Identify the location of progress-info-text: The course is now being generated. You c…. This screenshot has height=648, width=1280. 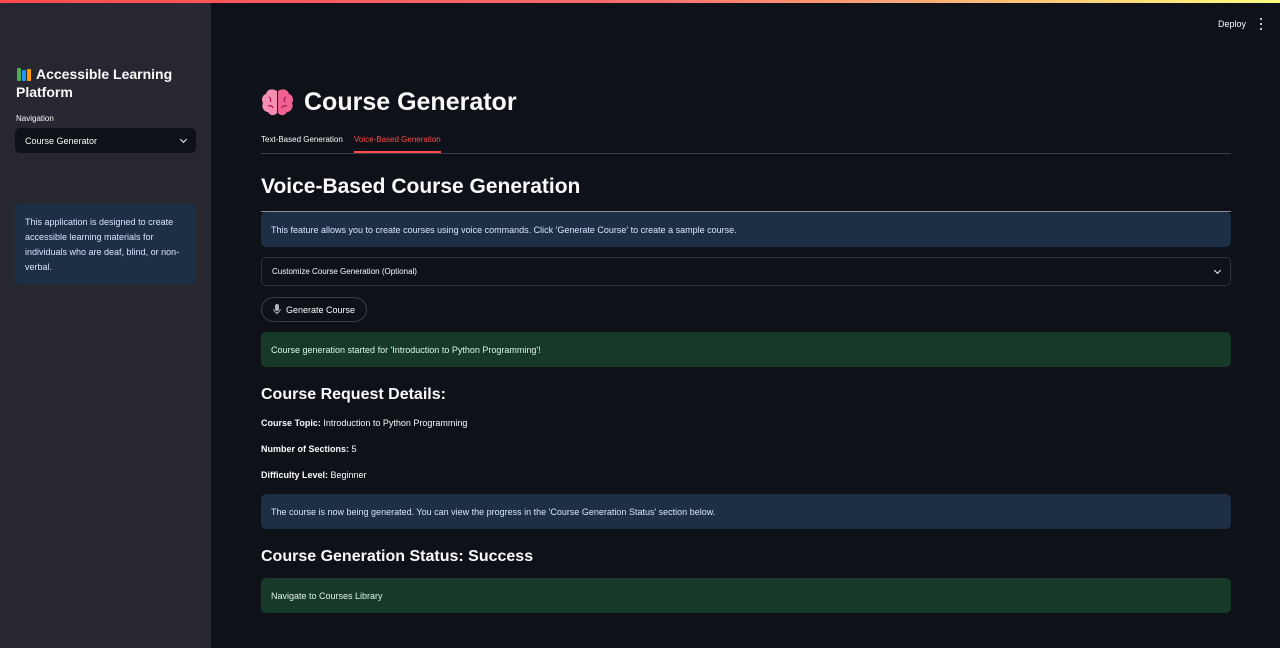
(493, 511).